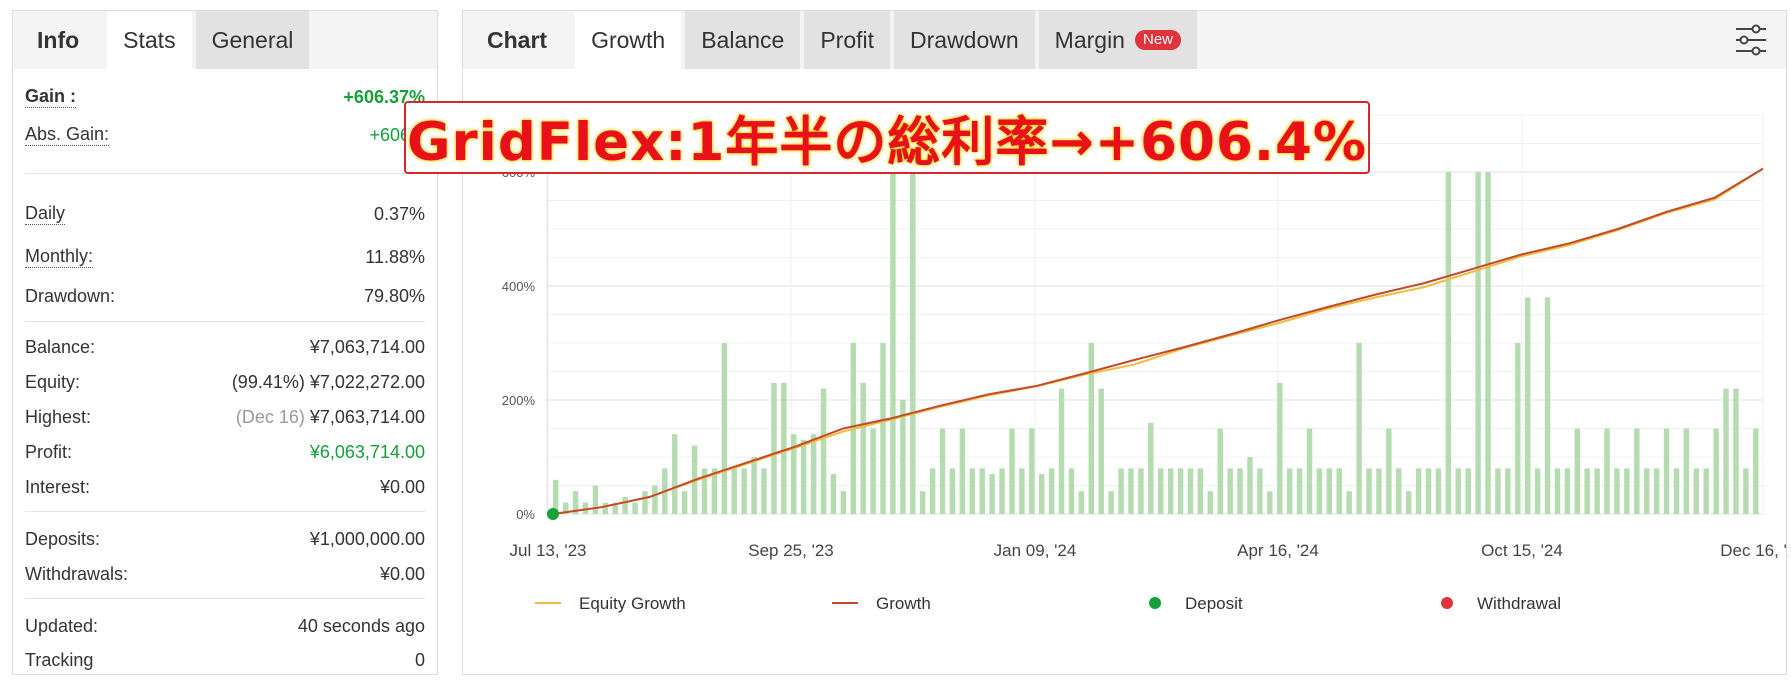 The width and height of the screenshot is (1791, 680). Describe the element at coordinates (63, 538) in the screenshot. I see `deposits-label: Deposits:` at that location.